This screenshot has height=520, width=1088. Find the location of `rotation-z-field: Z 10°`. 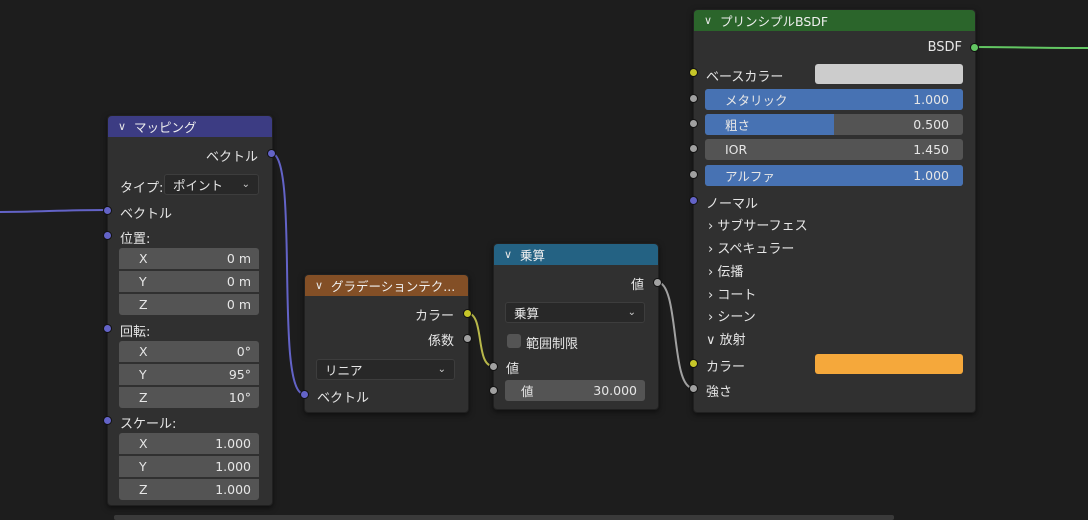

rotation-z-field: Z 10° is located at coordinates (189, 397).